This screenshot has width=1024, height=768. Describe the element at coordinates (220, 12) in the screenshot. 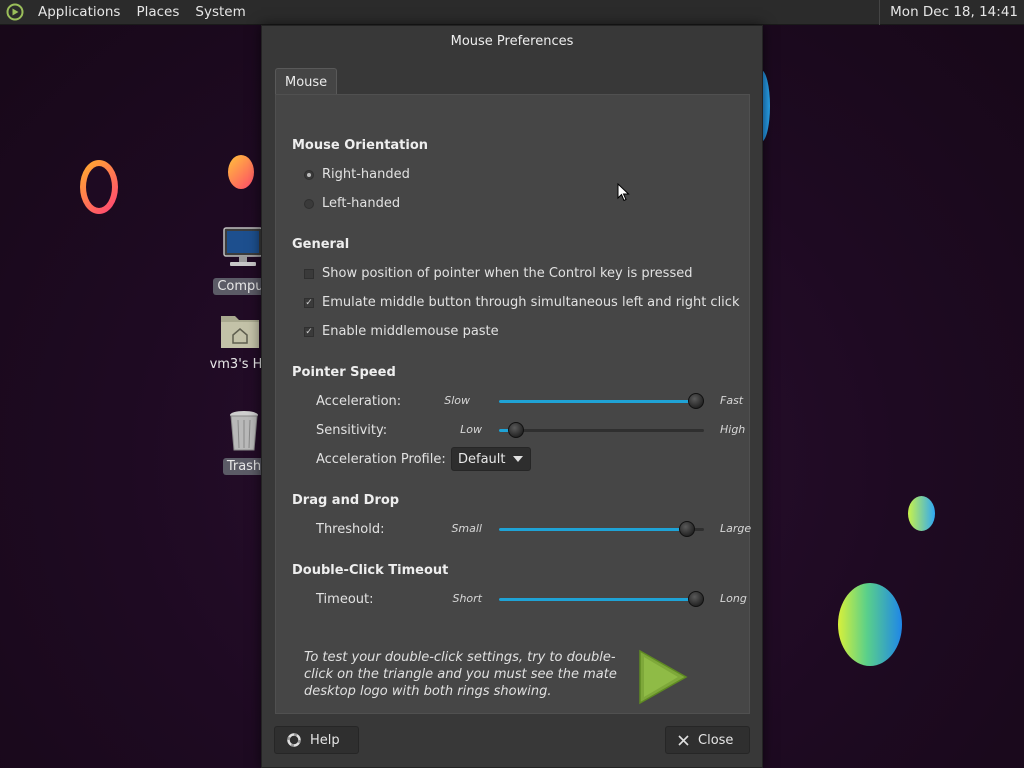

I see `system-menu: System` at that location.